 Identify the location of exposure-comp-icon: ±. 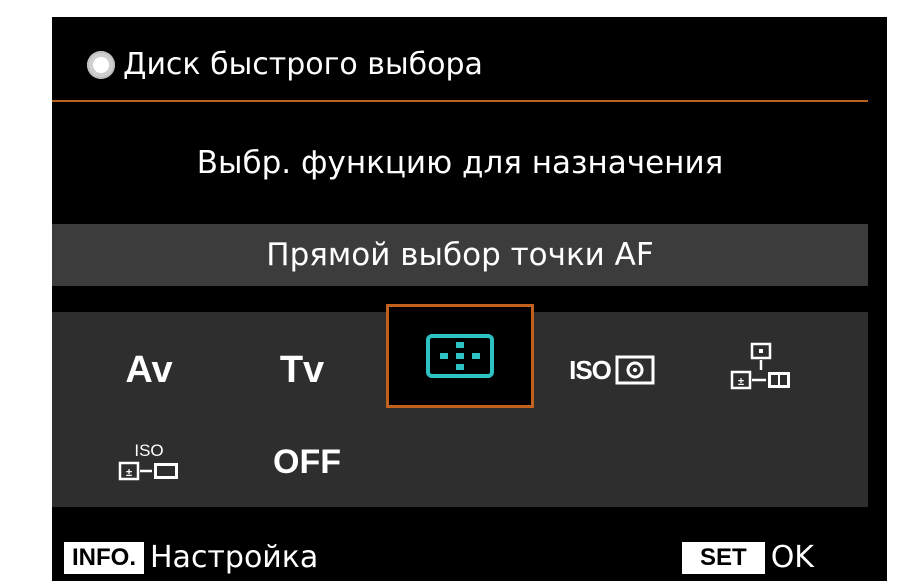
(760, 366).